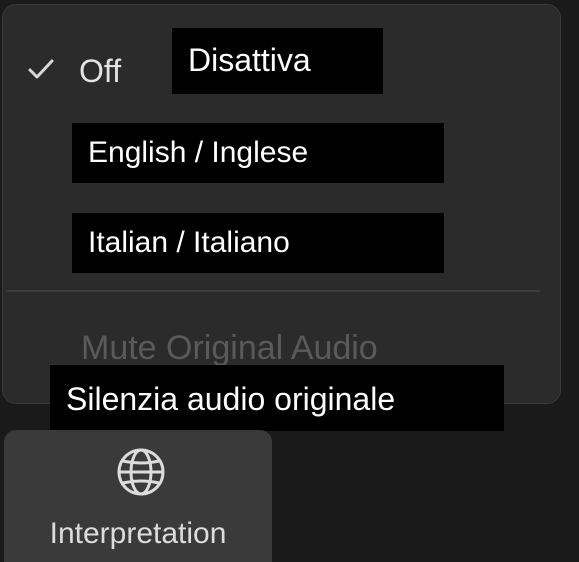 This screenshot has width=579, height=562. What do you see at coordinates (277, 398) in the screenshot?
I see `translation-label-mute: Silenzia audio originale` at bounding box center [277, 398].